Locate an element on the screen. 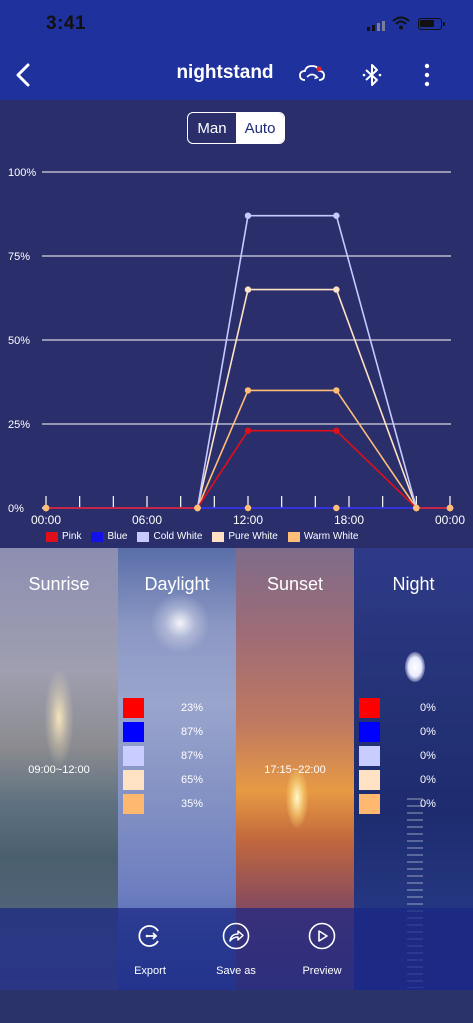 The image size is (473, 1023). legend-item: Cold White is located at coordinates (169, 536).